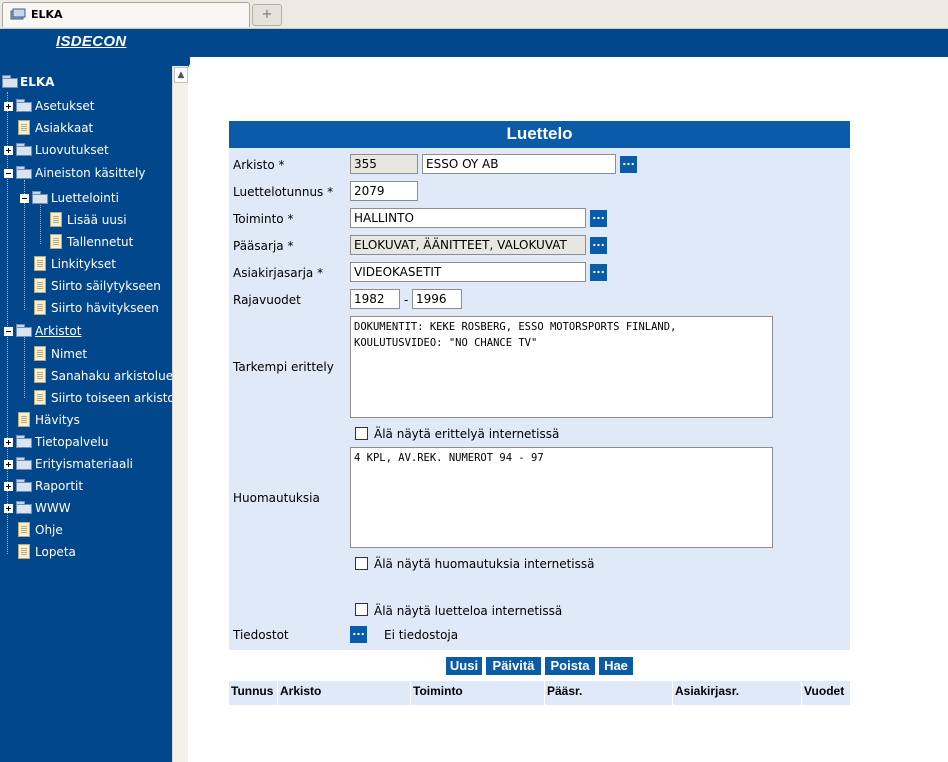  What do you see at coordinates (474, 43) in the screenshot?
I see `header-strip` at bounding box center [474, 43].